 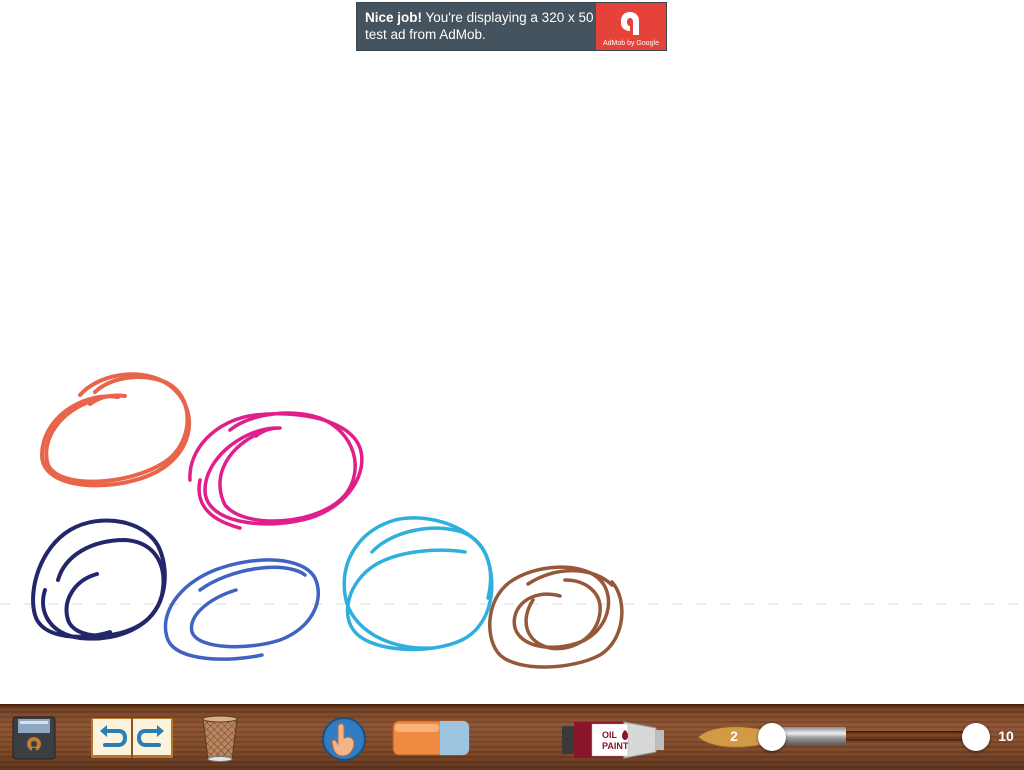 I want to click on redo-button, so click(x=152, y=737).